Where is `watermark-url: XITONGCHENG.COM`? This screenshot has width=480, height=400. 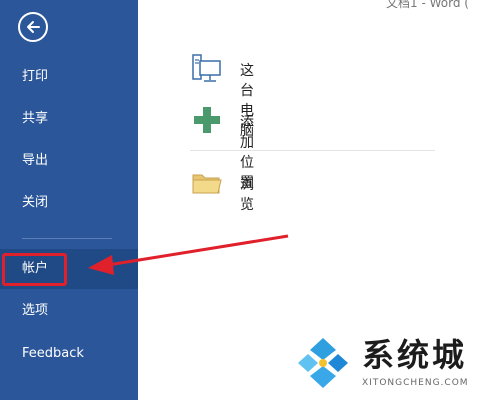 watermark-url: XITONGCHENG.COM is located at coordinates (415, 383).